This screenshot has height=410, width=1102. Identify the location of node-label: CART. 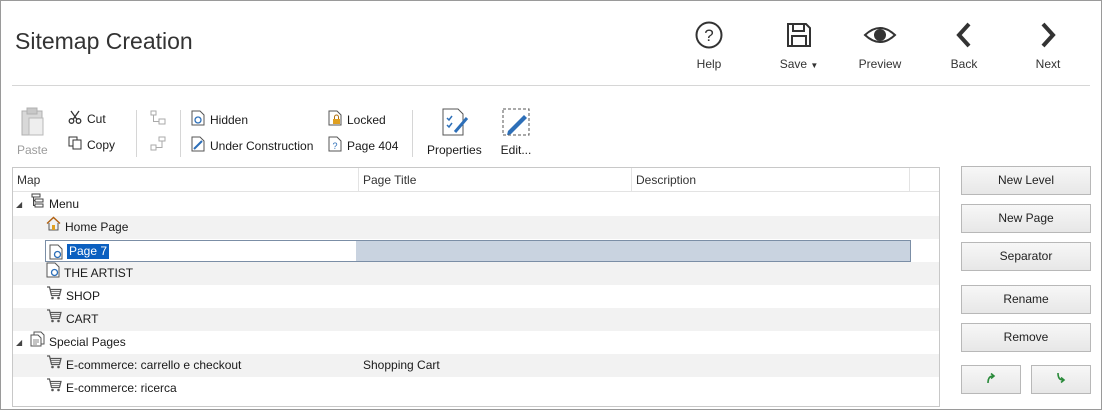
(82, 319).